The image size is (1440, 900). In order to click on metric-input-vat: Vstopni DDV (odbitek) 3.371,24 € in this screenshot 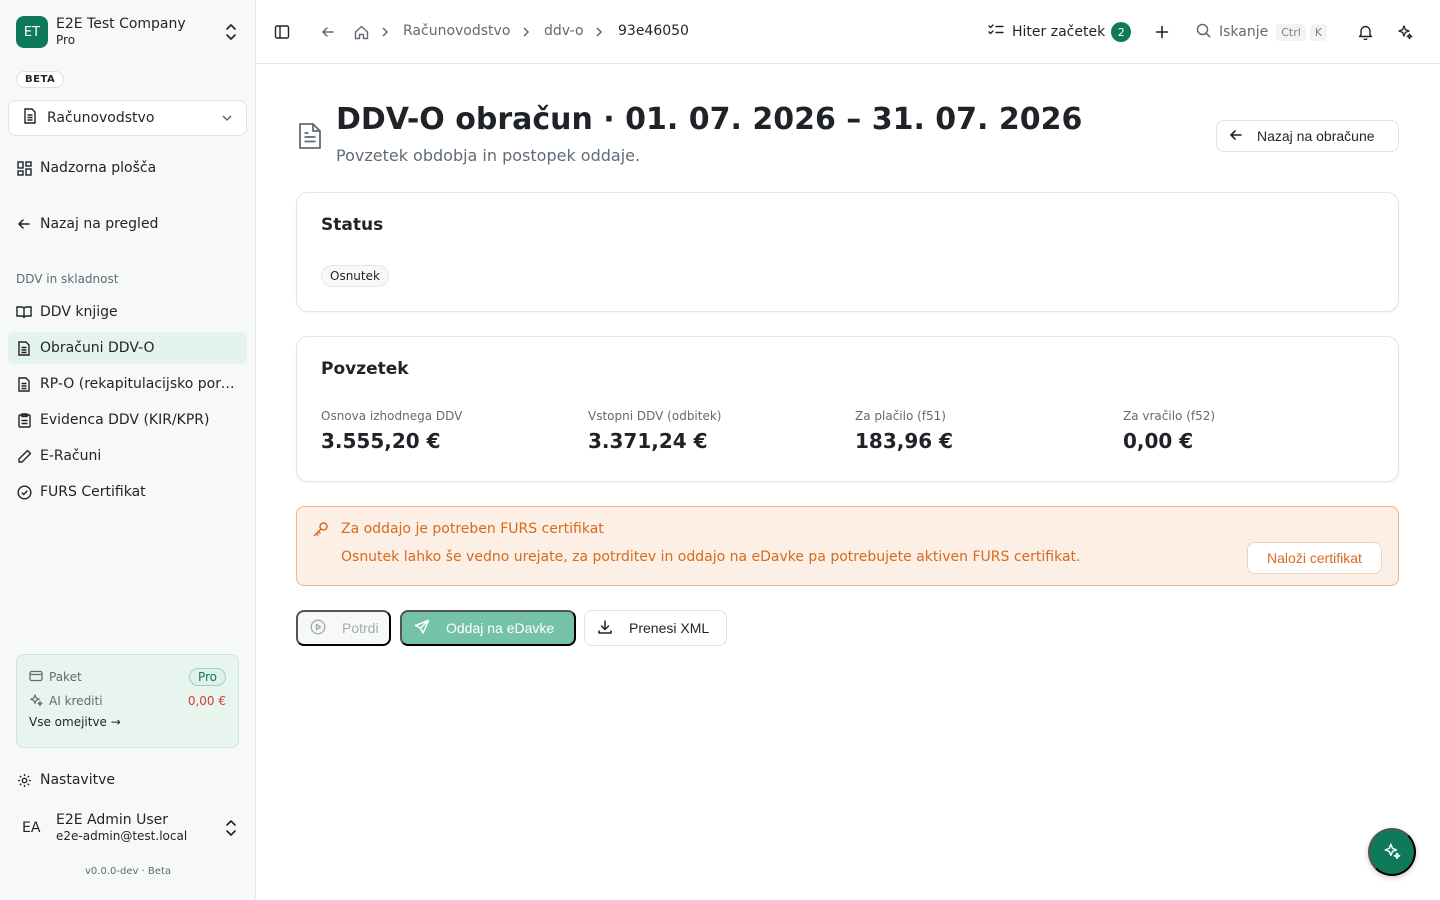, I will do `click(654, 431)`.